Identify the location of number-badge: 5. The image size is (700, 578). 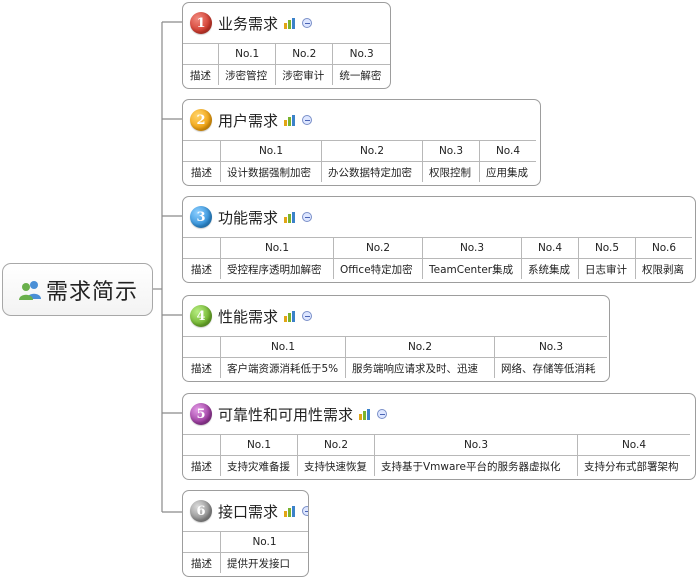
(201, 414).